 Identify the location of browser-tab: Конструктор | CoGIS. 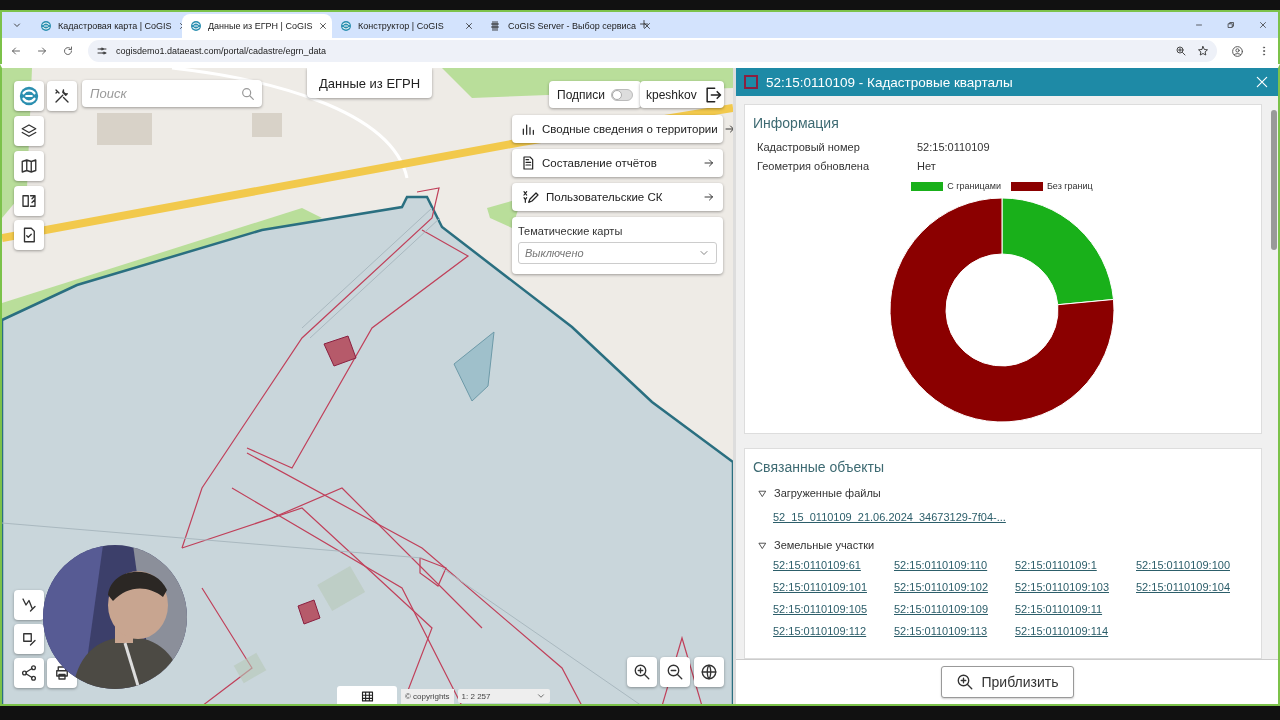
(407, 26).